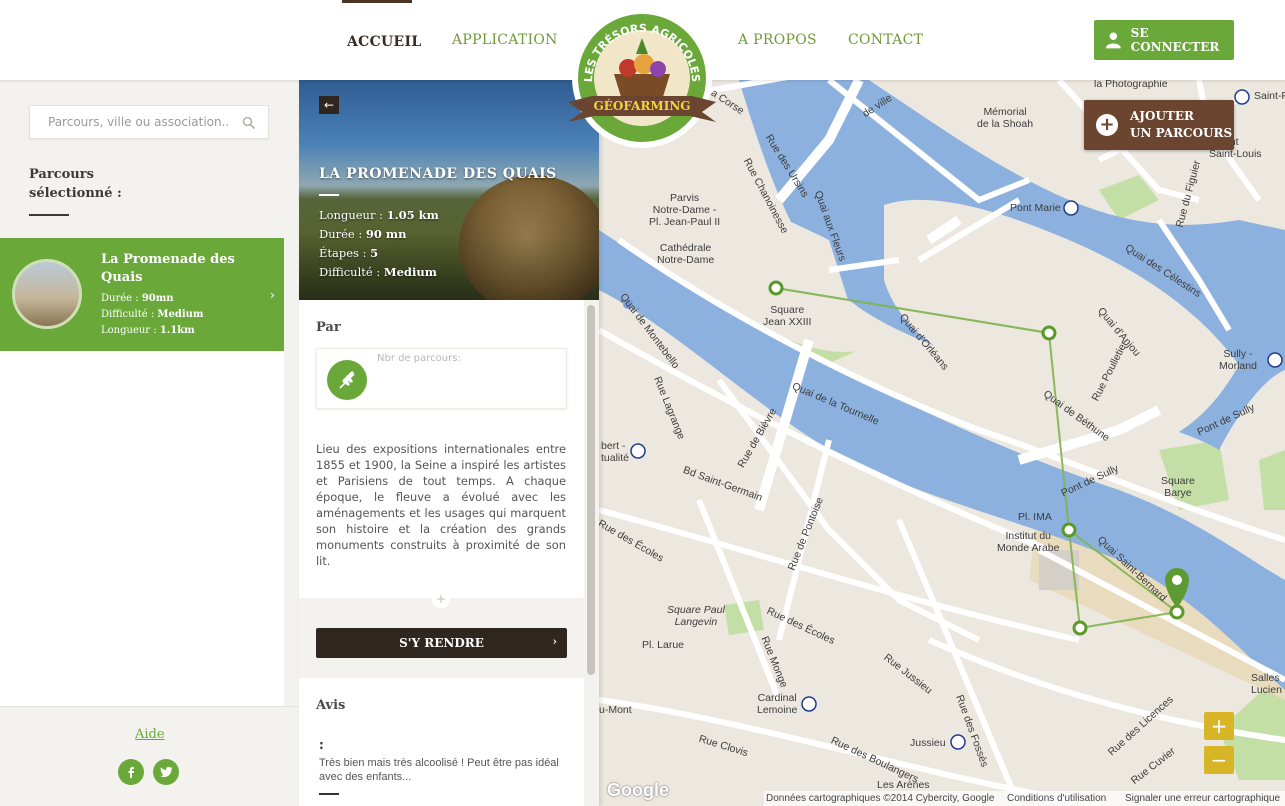  I want to click on go-there-label: S'Y RENDRE, so click(441, 643).